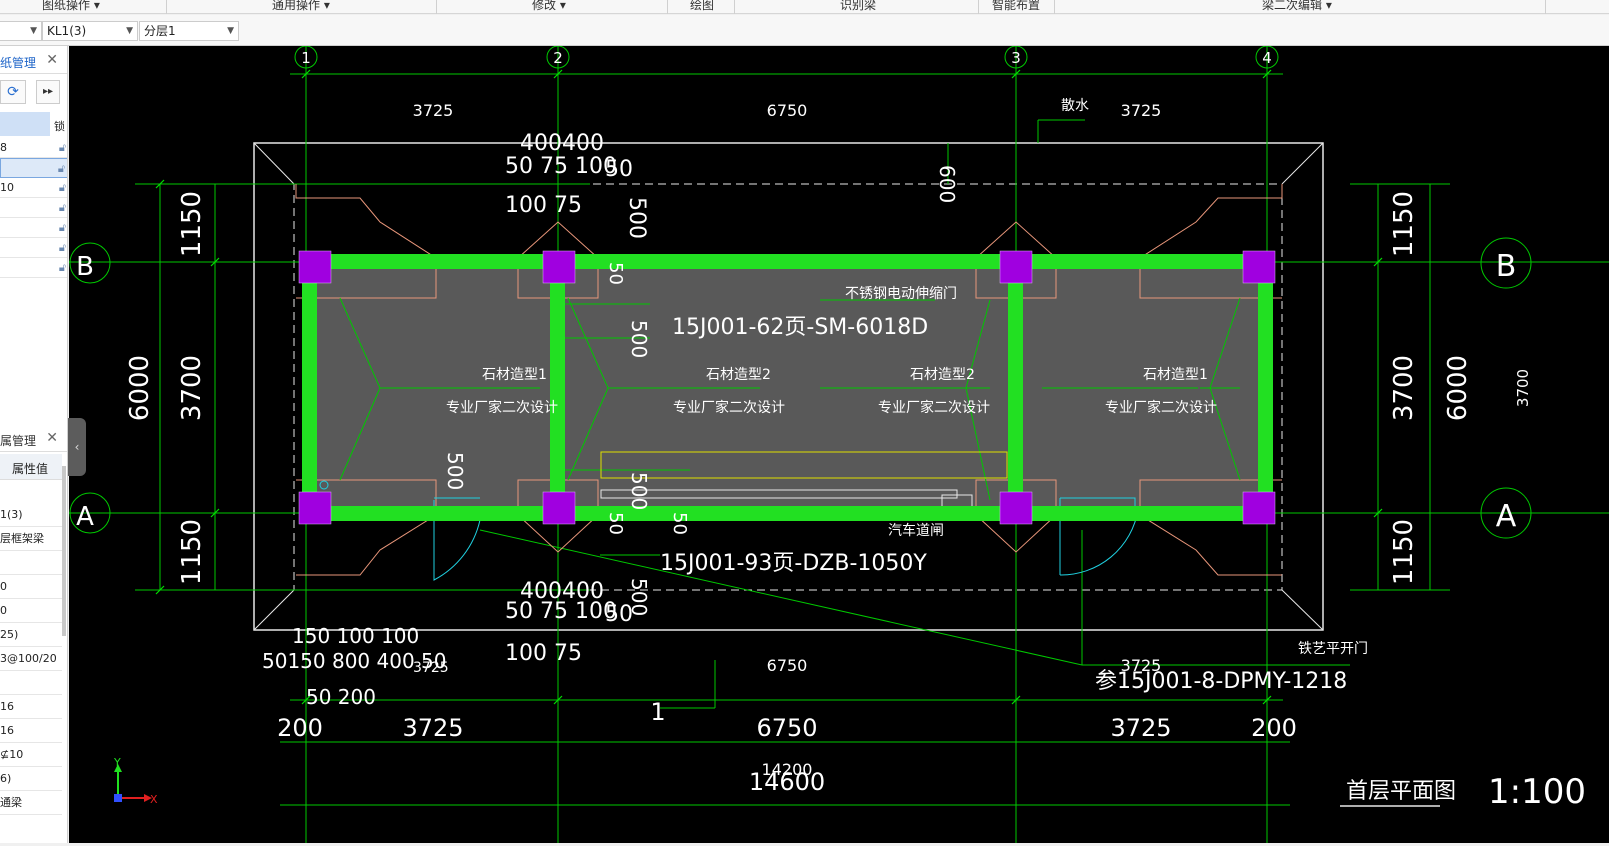  I want to click on dim-text: 14600, so click(787, 782).